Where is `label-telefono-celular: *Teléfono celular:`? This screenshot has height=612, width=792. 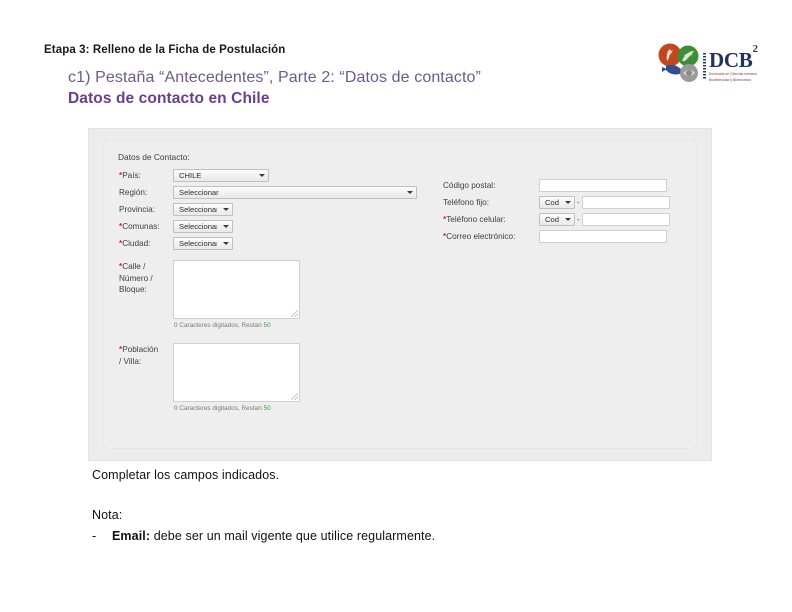
label-telefono-celular: *Teléfono celular: is located at coordinates (474, 219).